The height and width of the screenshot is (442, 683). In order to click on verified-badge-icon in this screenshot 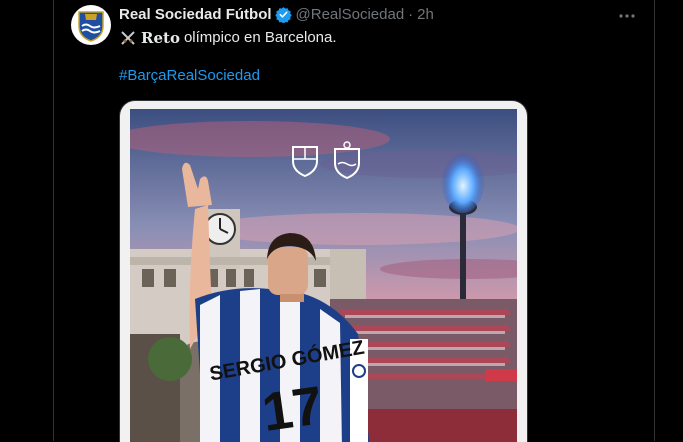, I will do `click(283, 14)`.